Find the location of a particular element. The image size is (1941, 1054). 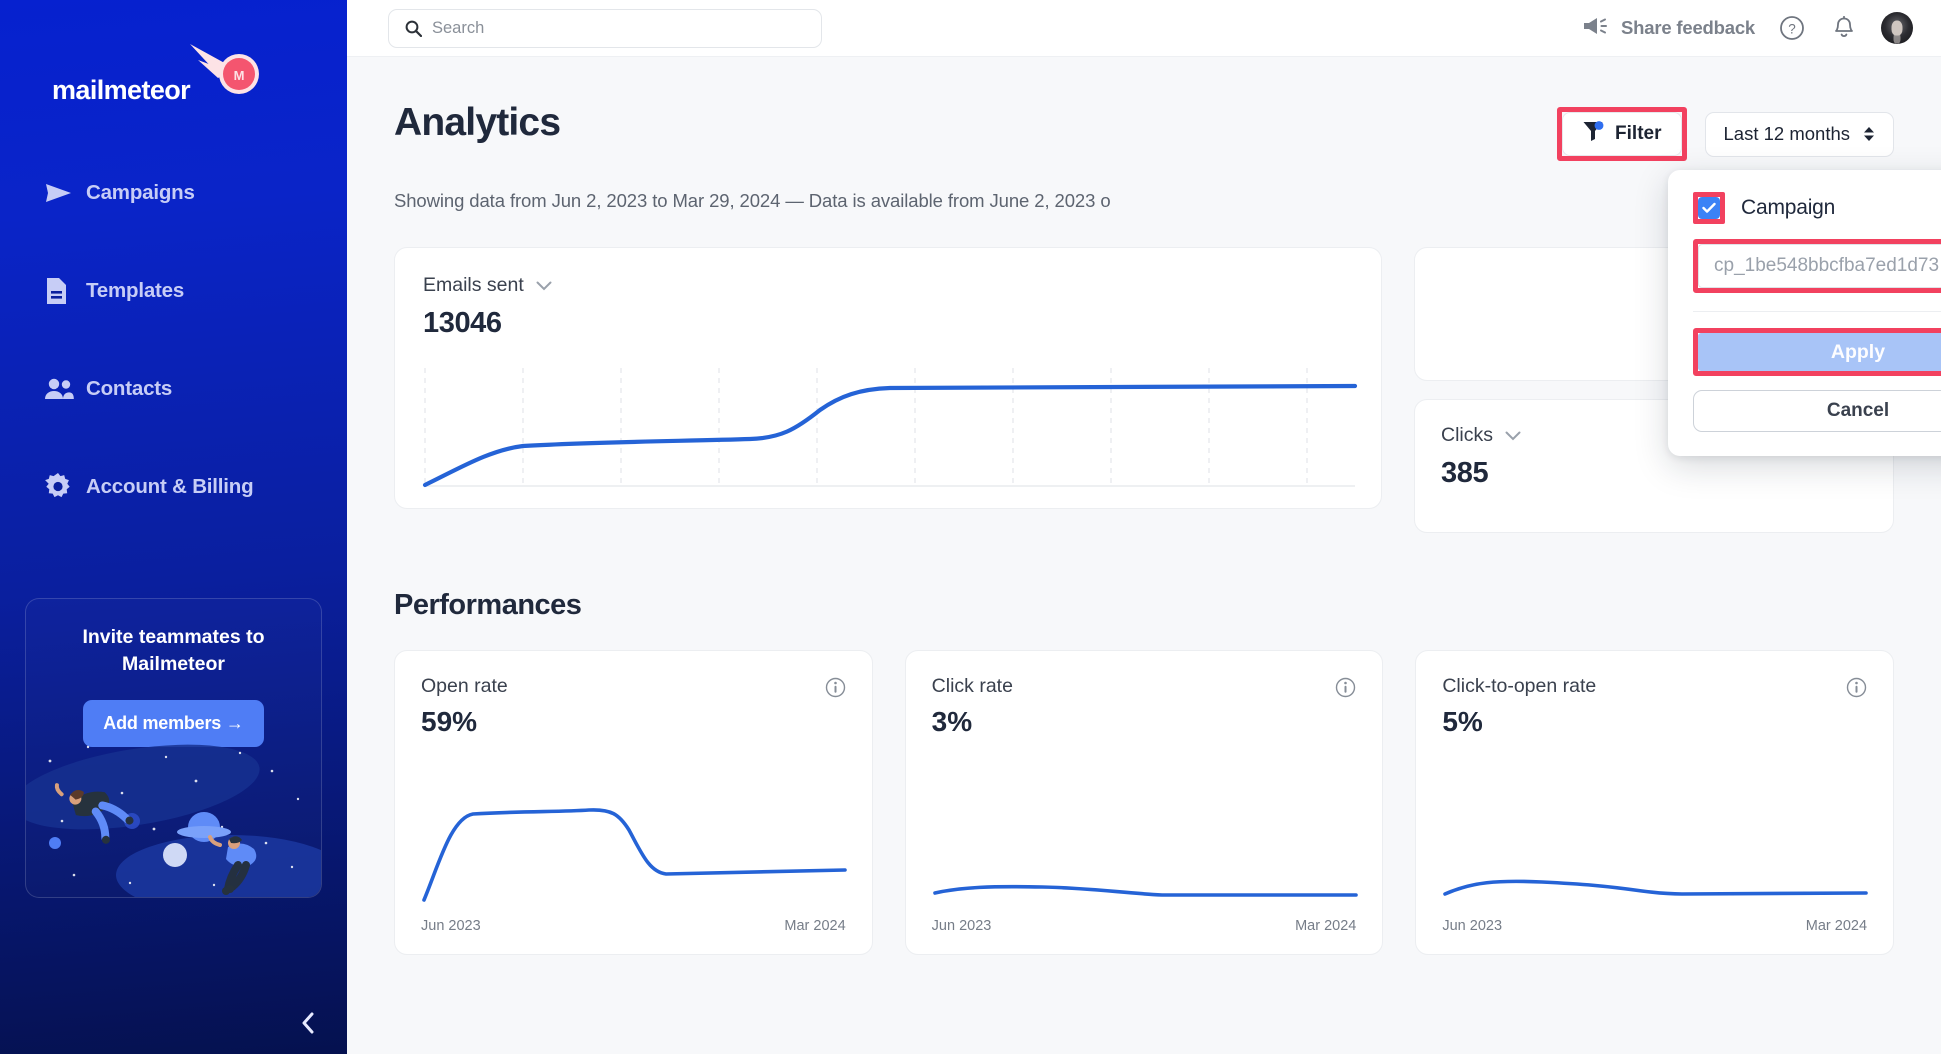

avatar is located at coordinates (1897, 28).